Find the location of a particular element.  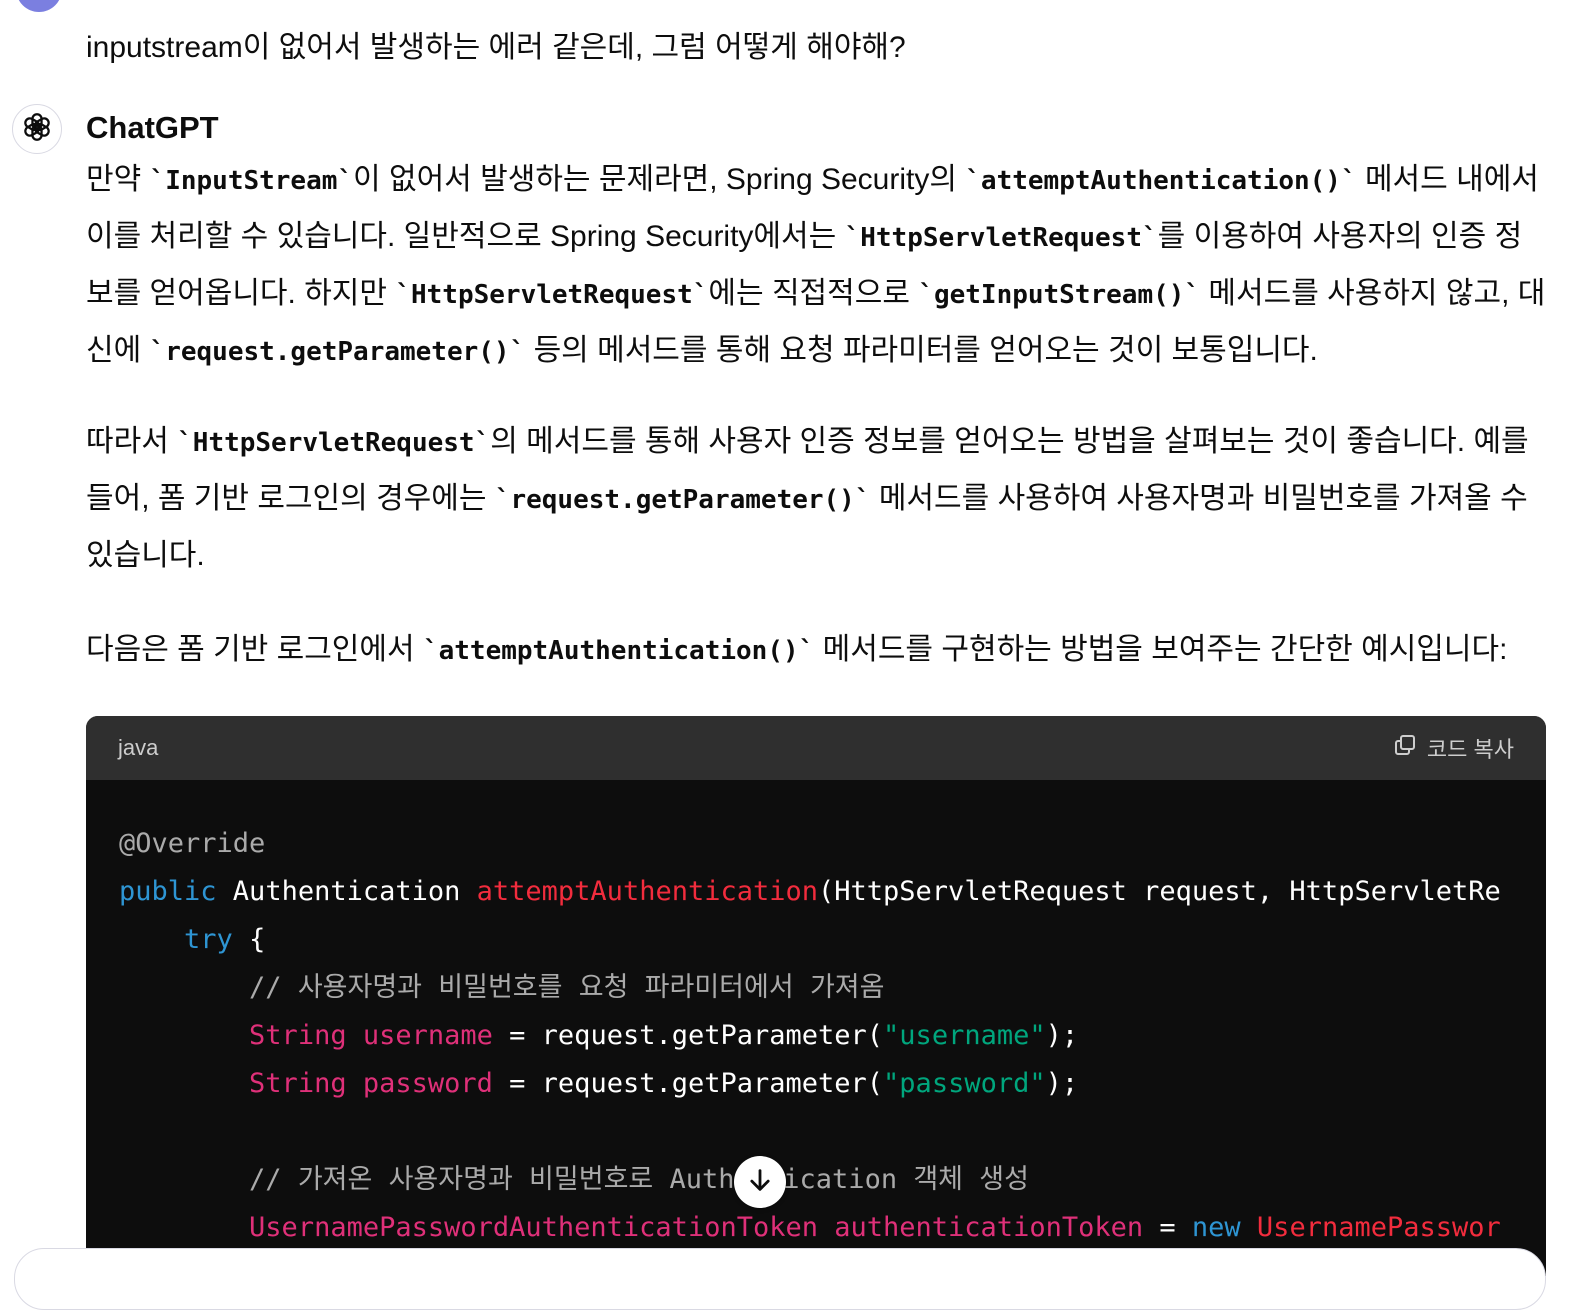

inline-code: `getInputStream()` is located at coordinates (1059, 295).